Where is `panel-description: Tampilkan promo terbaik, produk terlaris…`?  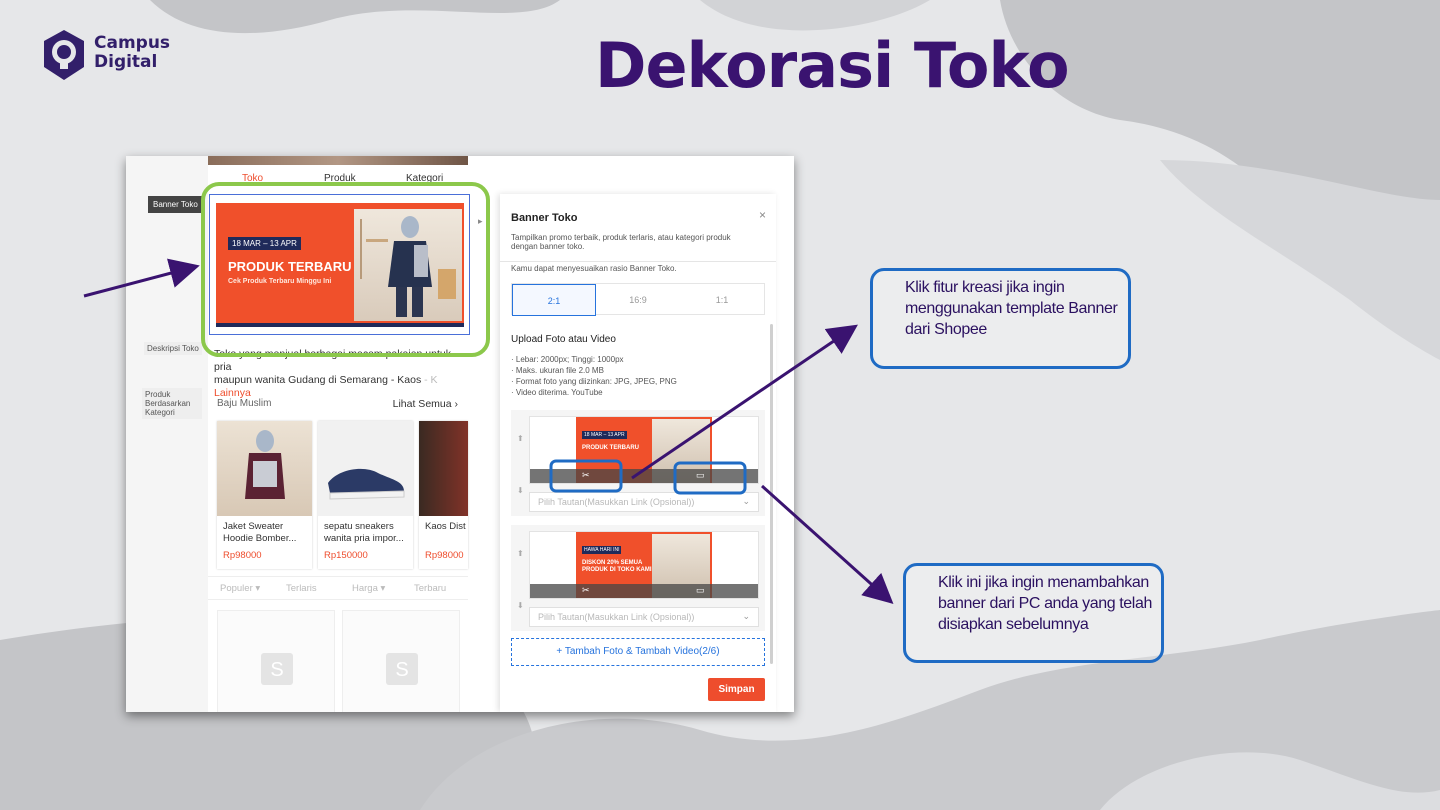
panel-description: Tampilkan promo terbaik, produk terlaris… is located at coordinates (621, 242).